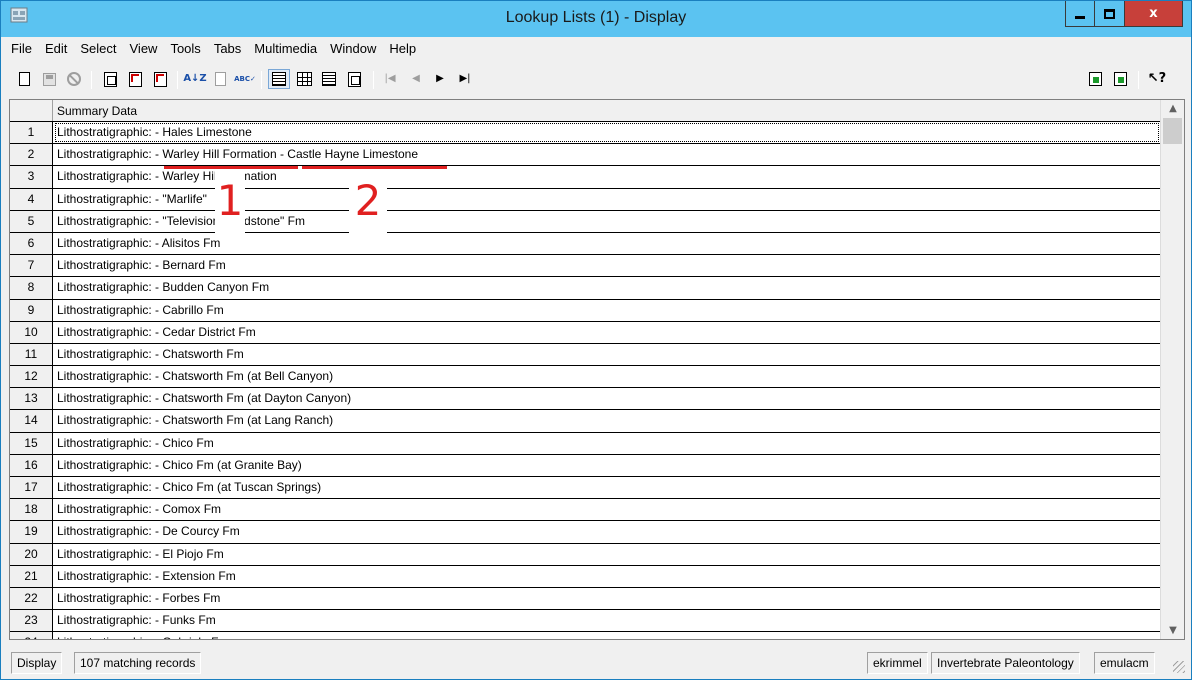 The image size is (1192, 680). I want to click on menu-file: File, so click(22, 49).